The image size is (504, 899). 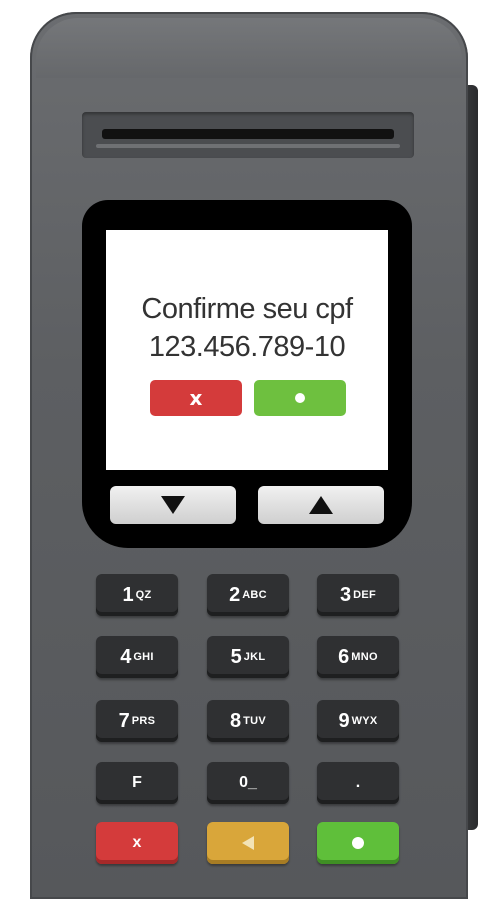 What do you see at coordinates (344, 656) in the screenshot?
I see `key-number: 6` at bounding box center [344, 656].